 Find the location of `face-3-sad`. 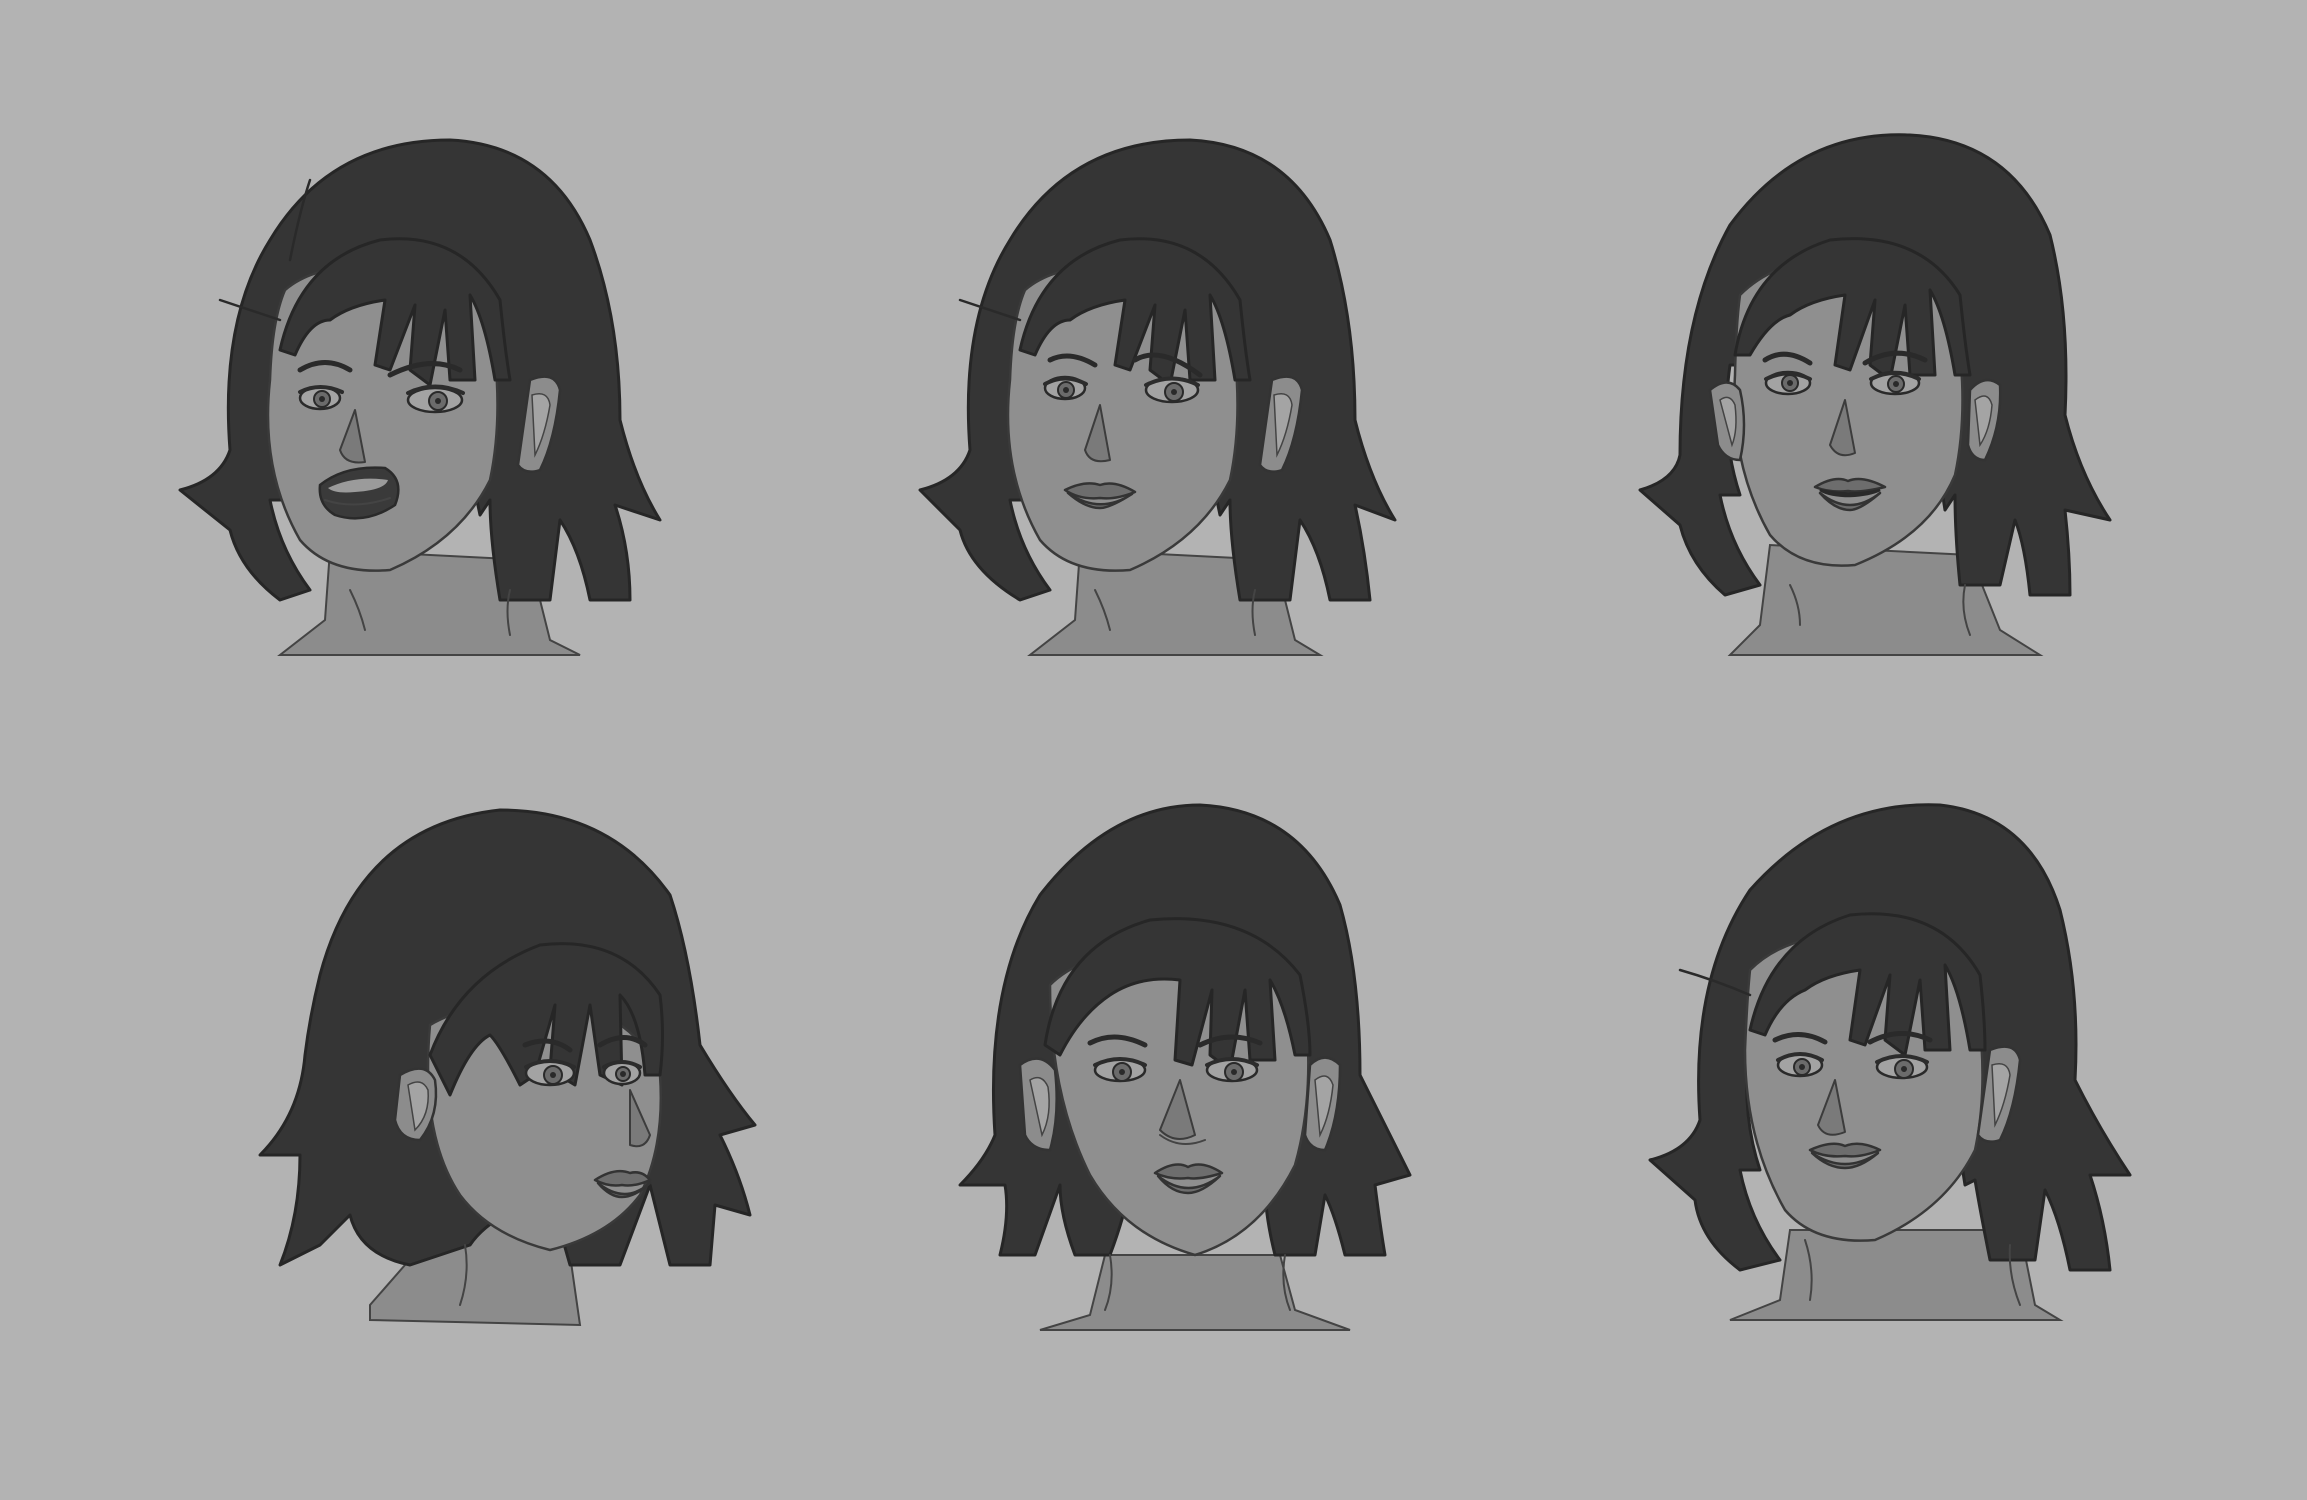

face-3-sad is located at coordinates (1899, 395).